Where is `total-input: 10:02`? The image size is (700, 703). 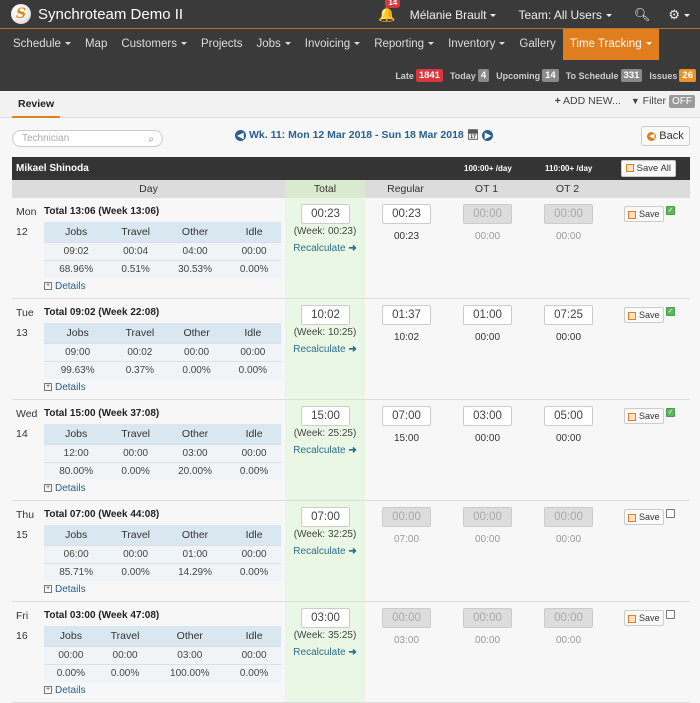
total-input: 10:02 is located at coordinates (325, 315).